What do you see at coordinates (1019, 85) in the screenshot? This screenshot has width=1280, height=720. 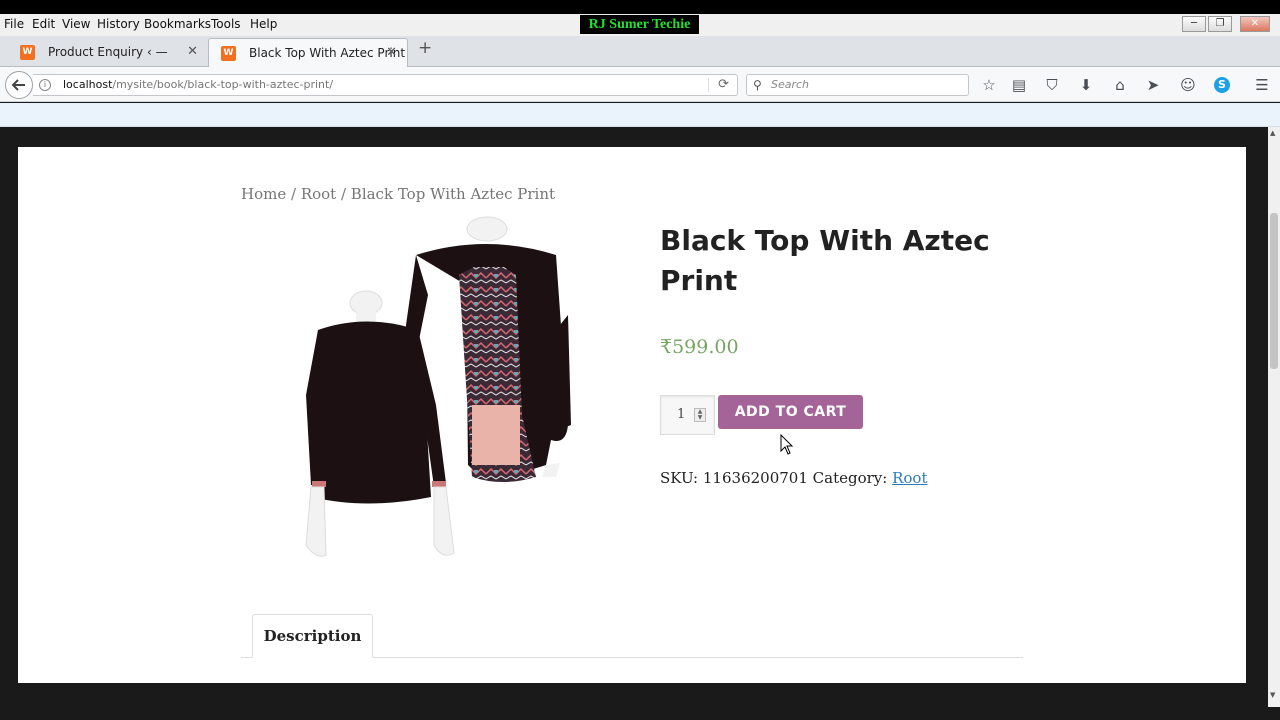 I see `reading-list-icon: ▤` at bounding box center [1019, 85].